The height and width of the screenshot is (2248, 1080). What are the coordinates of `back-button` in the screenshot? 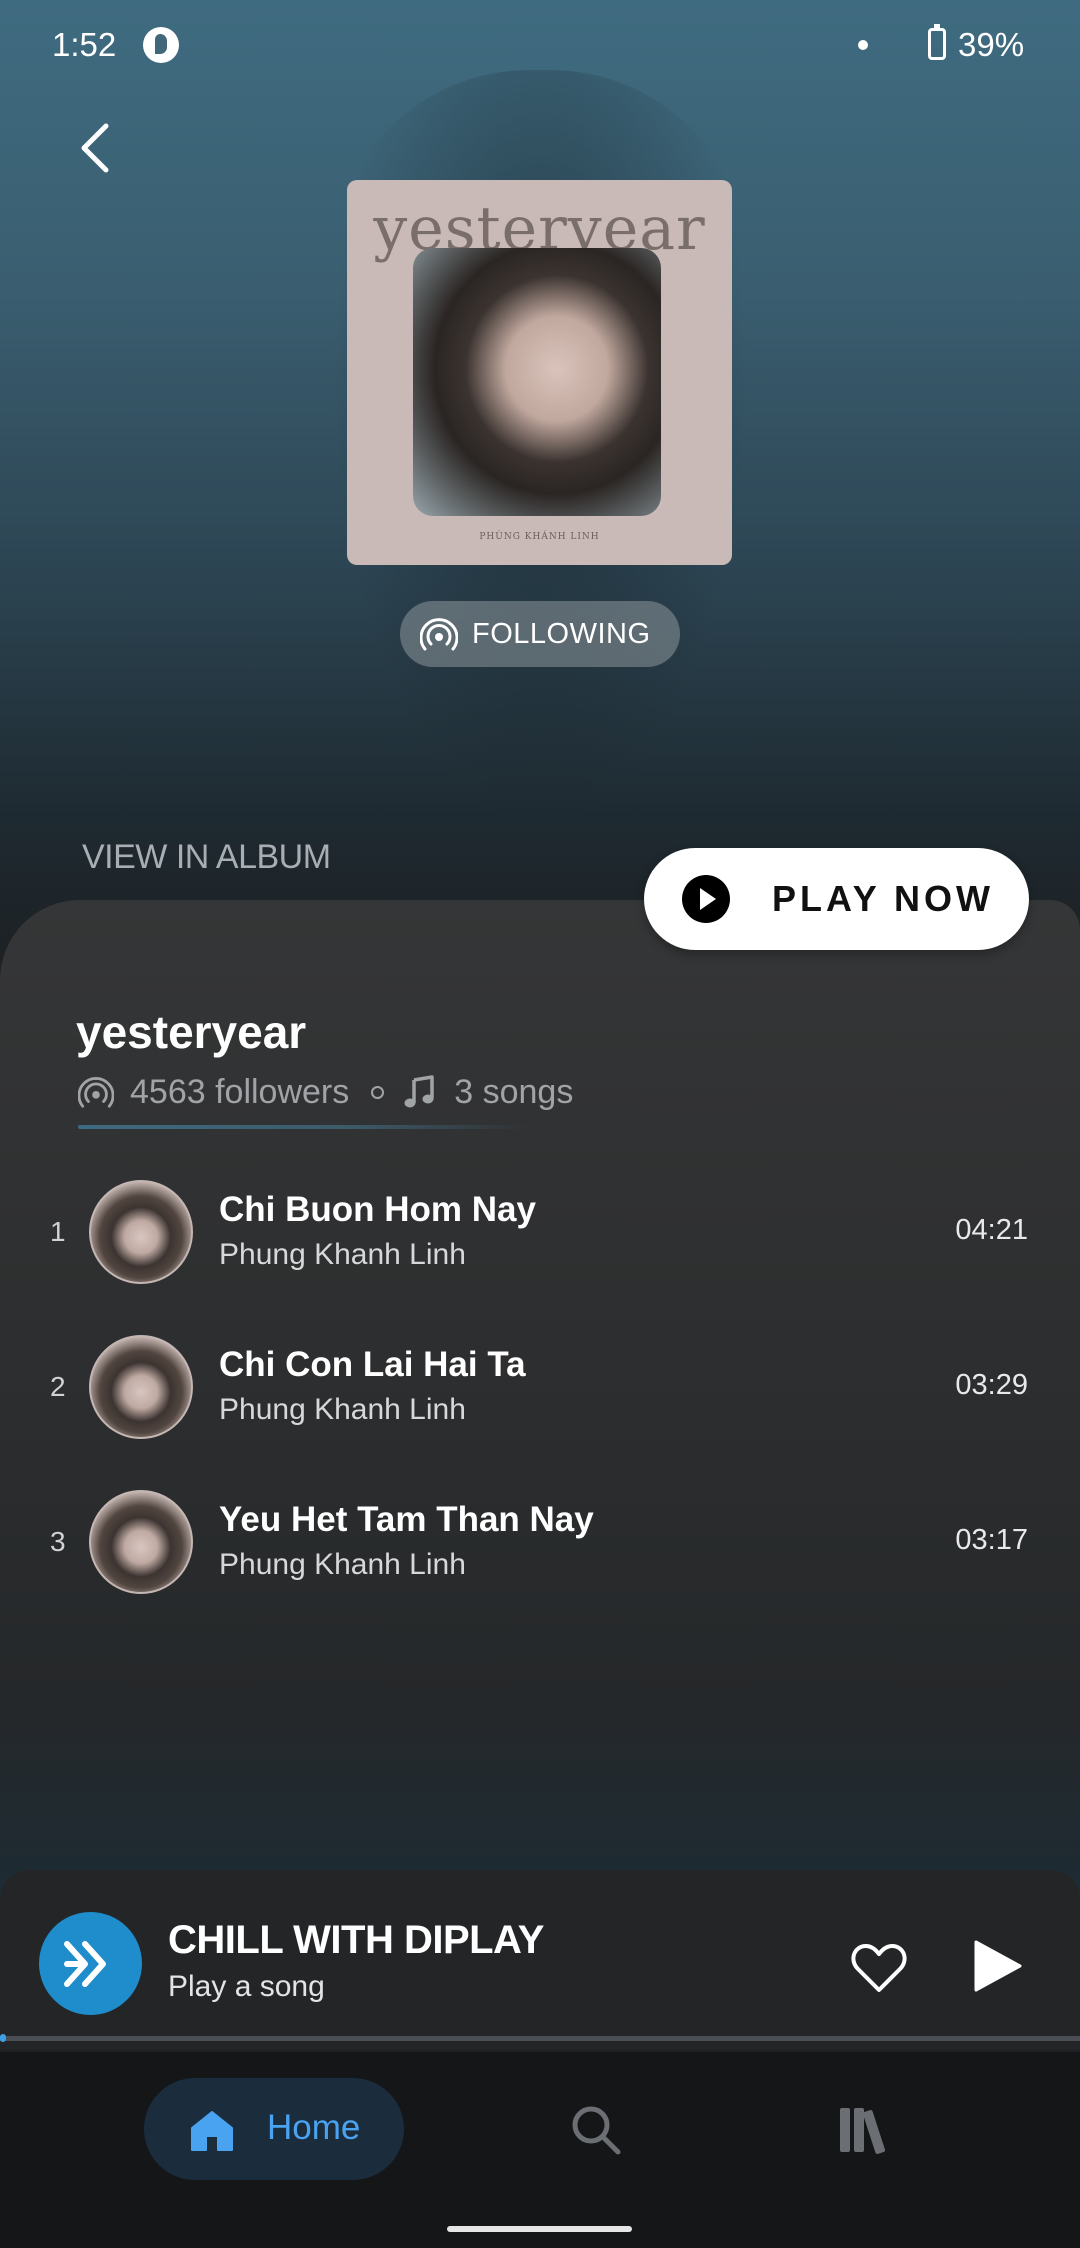 It's located at (97, 148).